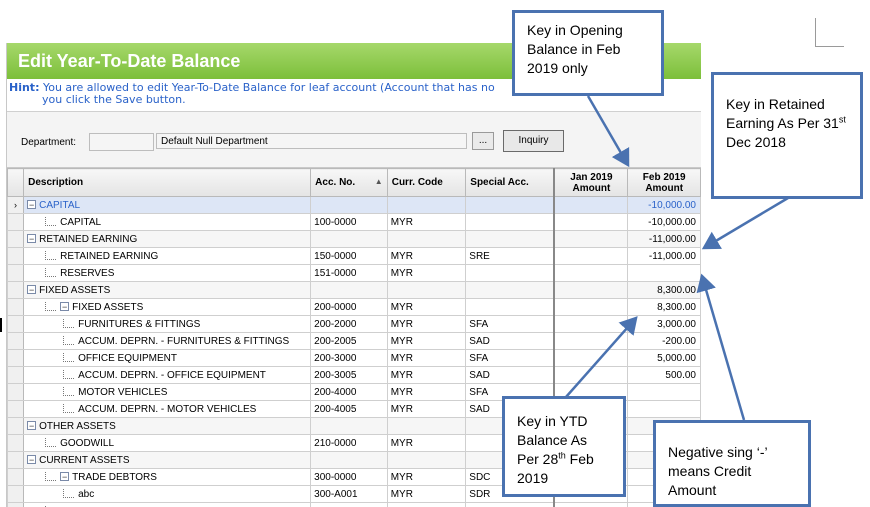  Describe the element at coordinates (354, 205) in the screenshot. I see `table-row: › − CAPITAL -10,000.00` at that location.